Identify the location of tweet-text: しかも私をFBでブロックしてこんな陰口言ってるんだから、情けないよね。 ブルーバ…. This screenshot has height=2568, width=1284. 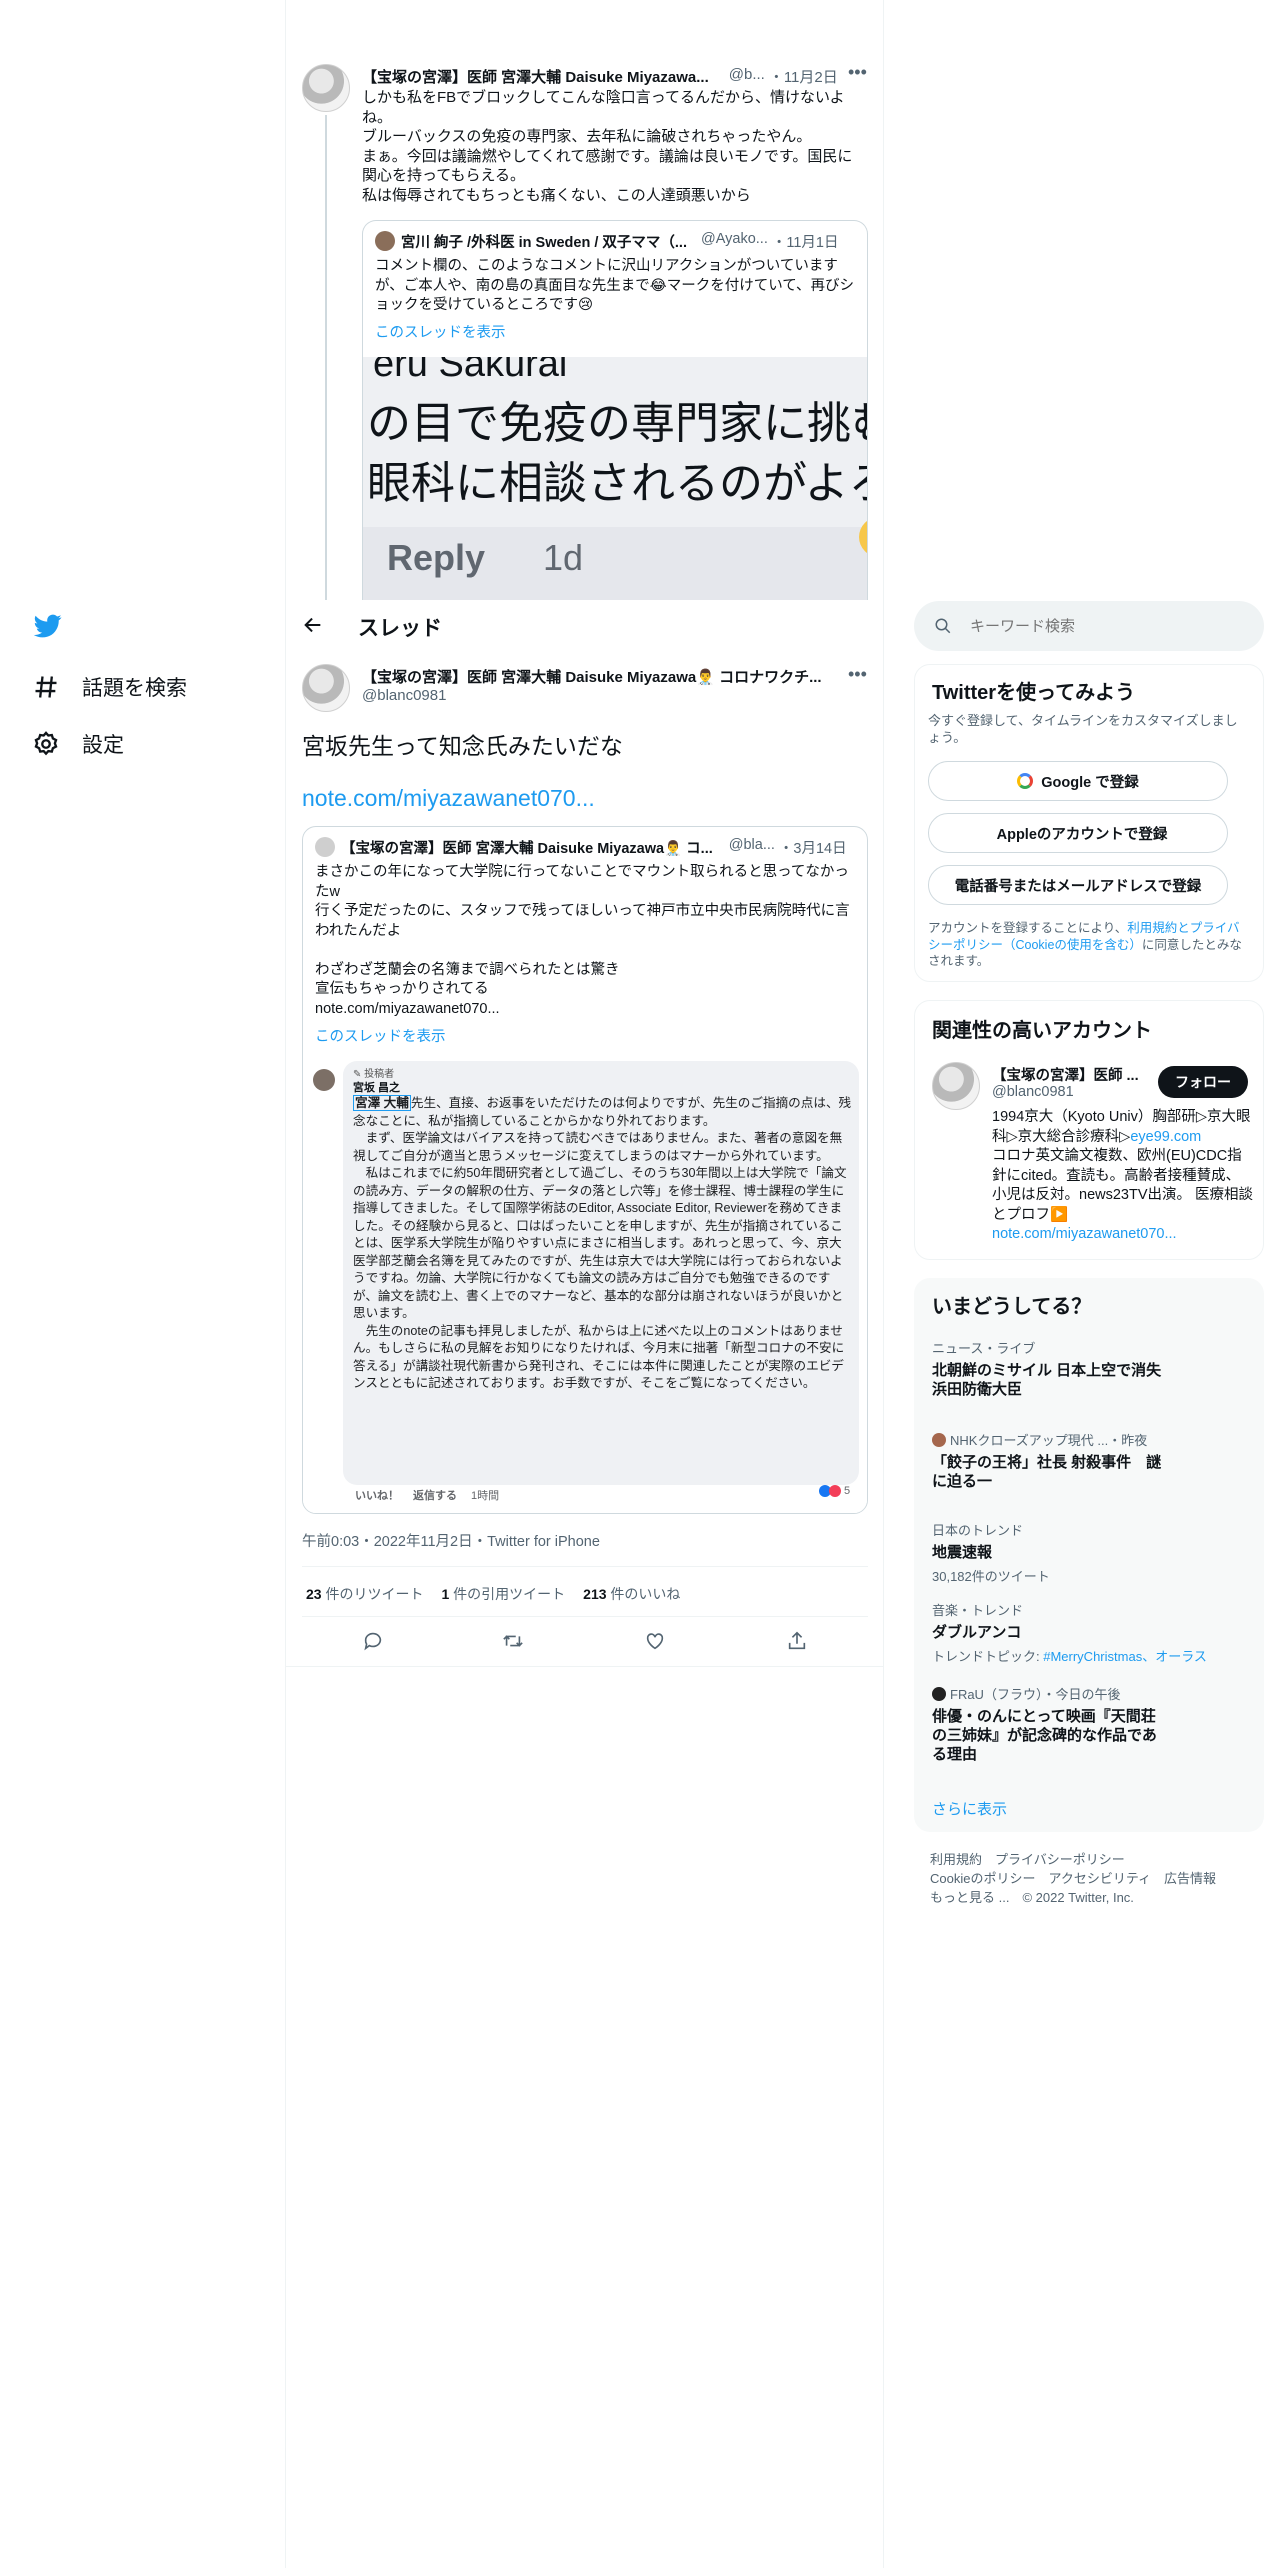
(607, 146).